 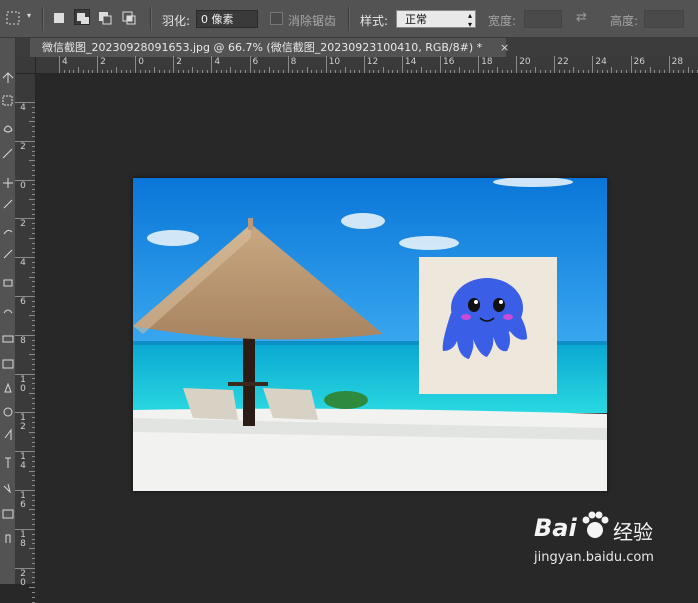 What do you see at coordinates (8, 129) in the screenshot?
I see `lasso-tool-icon` at bounding box center [8, 129].